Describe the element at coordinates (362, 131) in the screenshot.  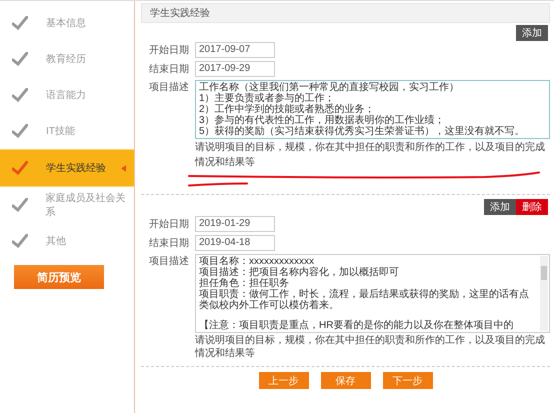
I see `description-line: 5）获得的奖励（实习结束获得优秀实习生荣誉证书），这里没有就不写。` at that location.